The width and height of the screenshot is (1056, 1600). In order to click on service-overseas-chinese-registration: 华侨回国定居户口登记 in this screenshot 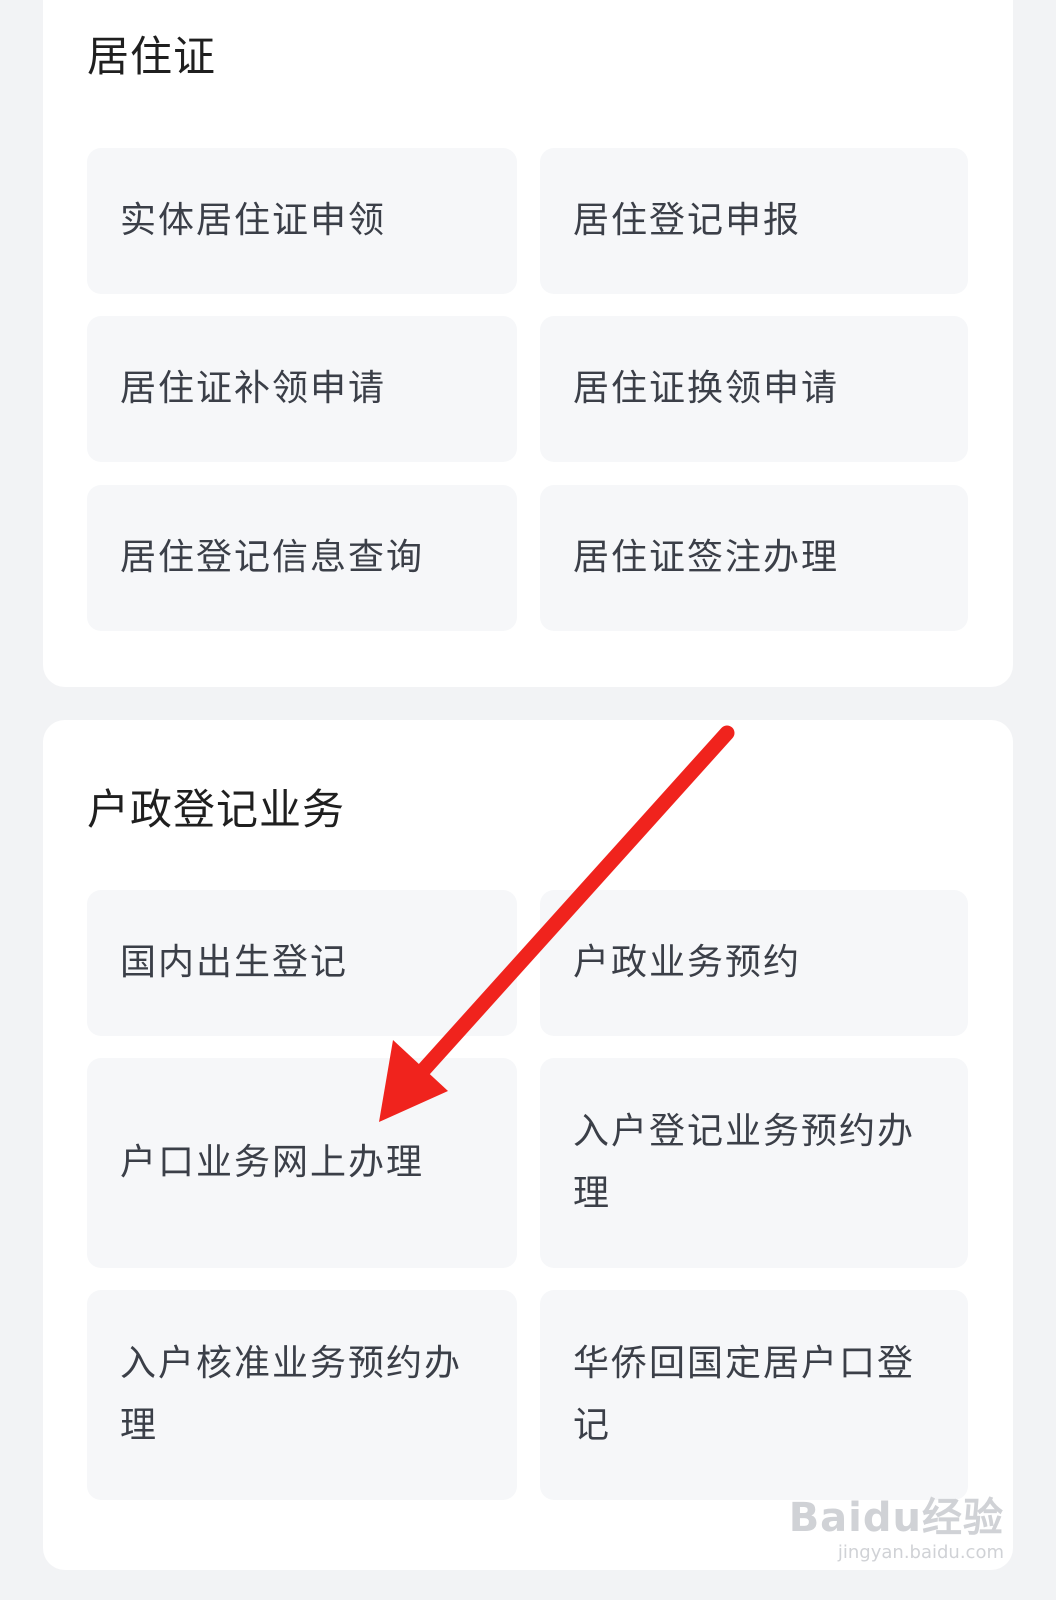, I will do `click(754, 1395)`.